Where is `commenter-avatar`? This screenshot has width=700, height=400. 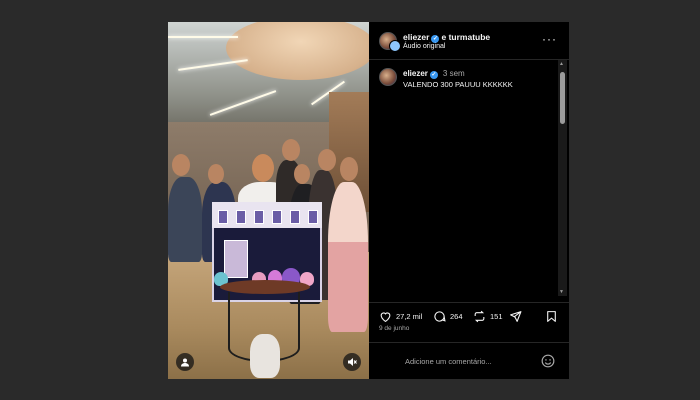 commenter-avatar is located at coordinates (388, 77).